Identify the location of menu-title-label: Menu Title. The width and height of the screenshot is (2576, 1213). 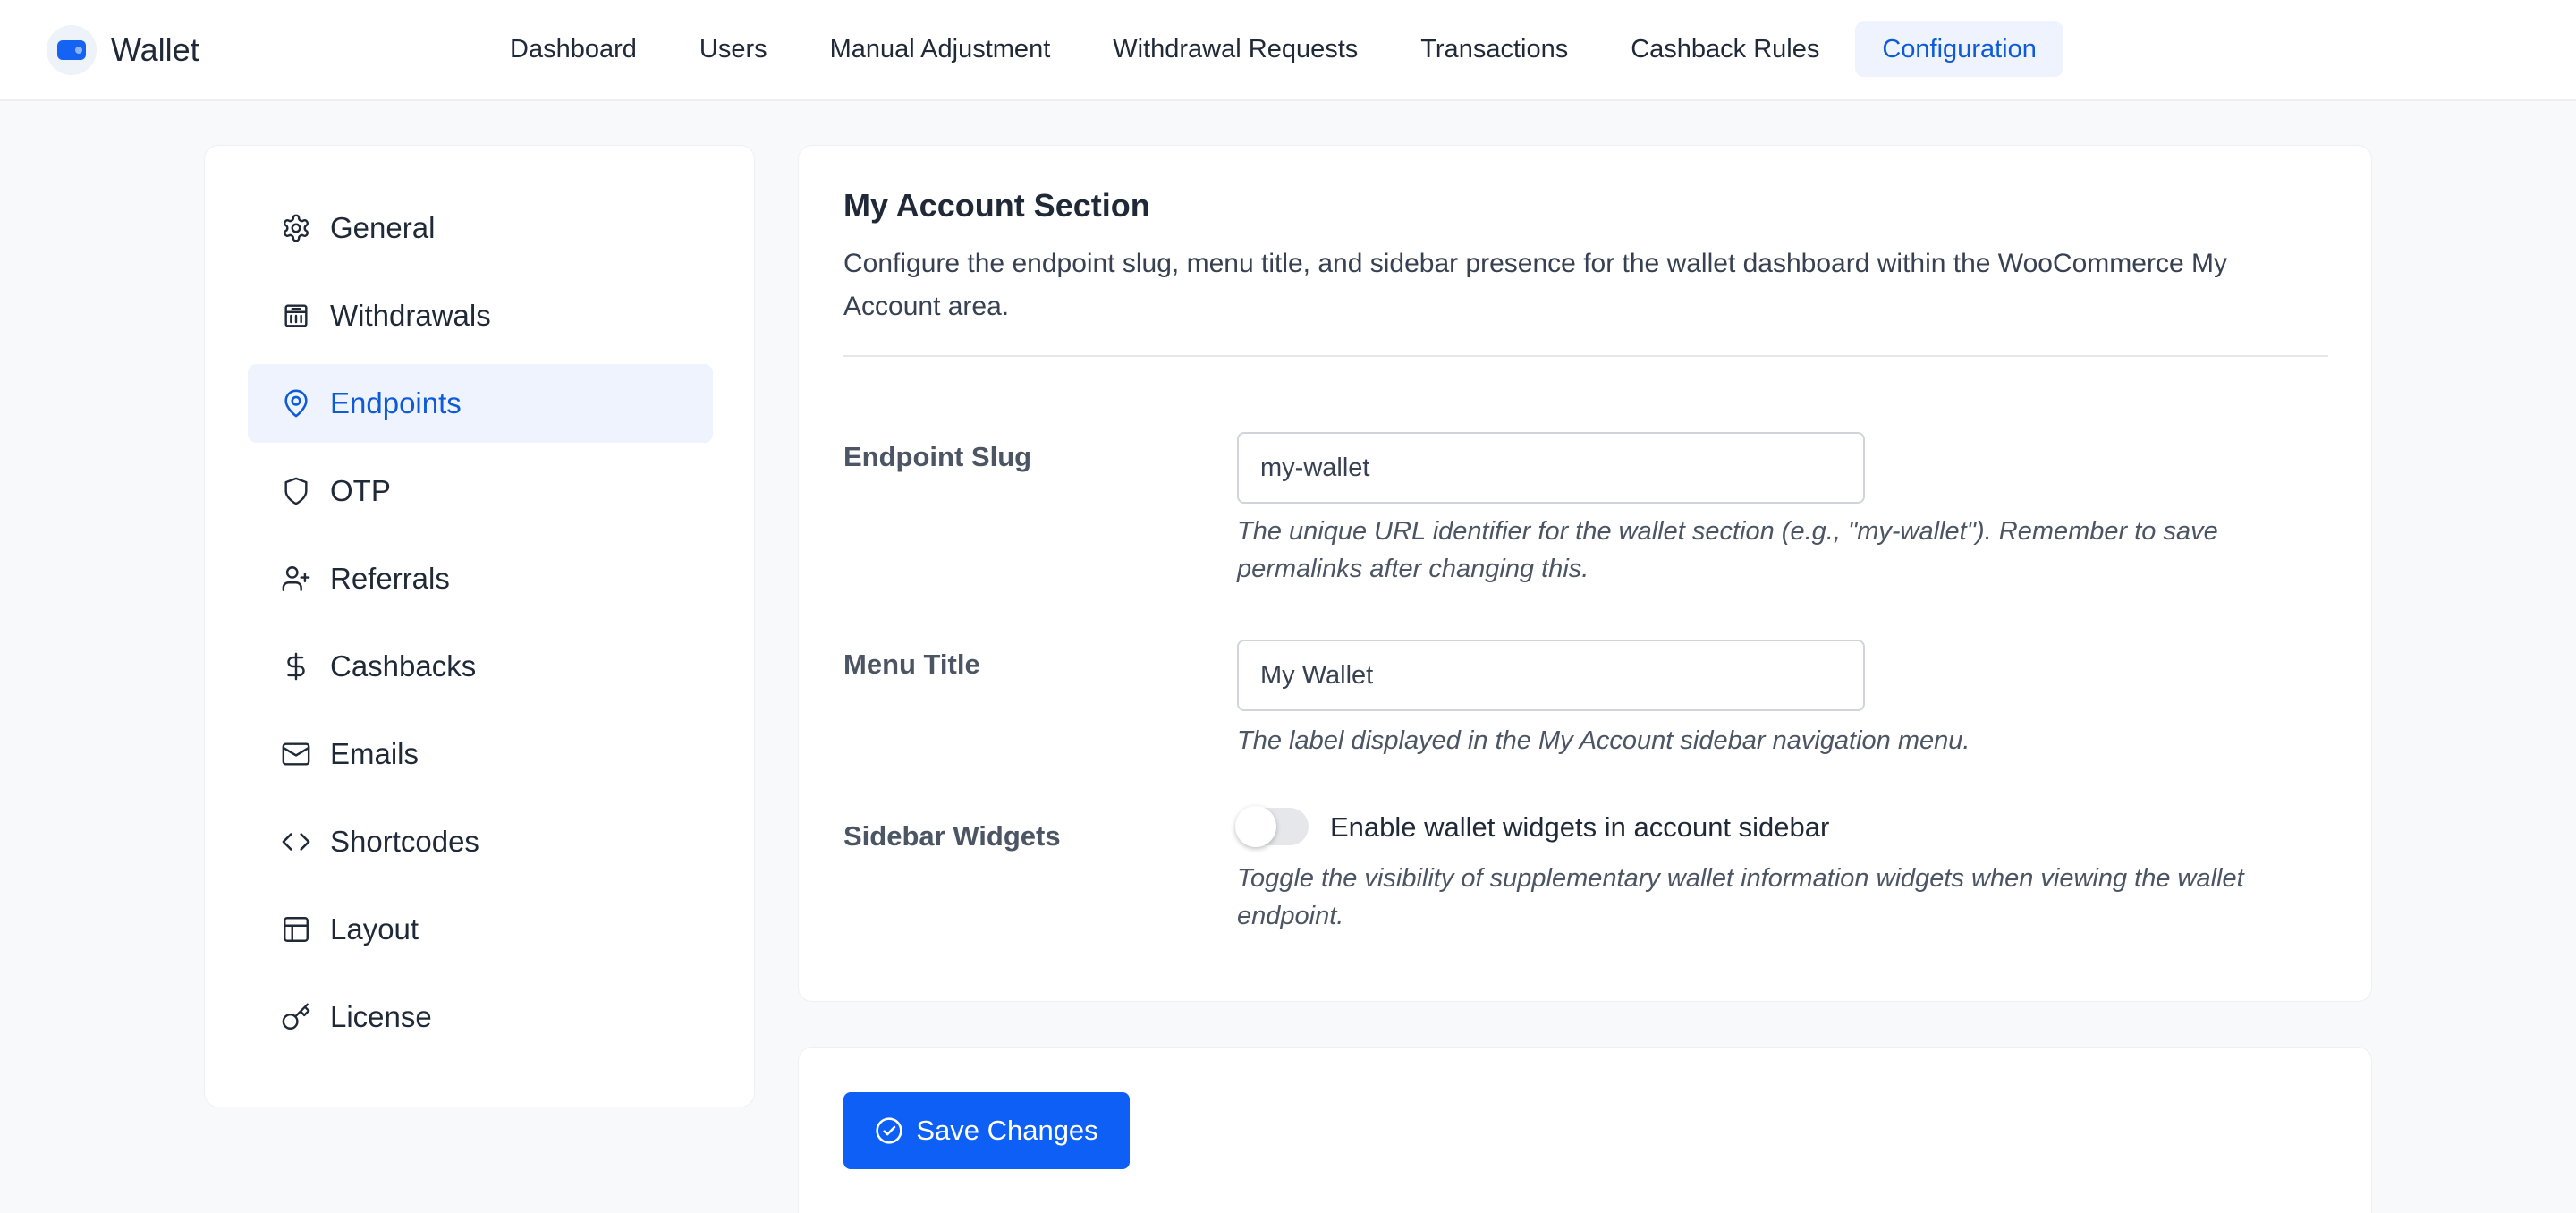
(911, 664).